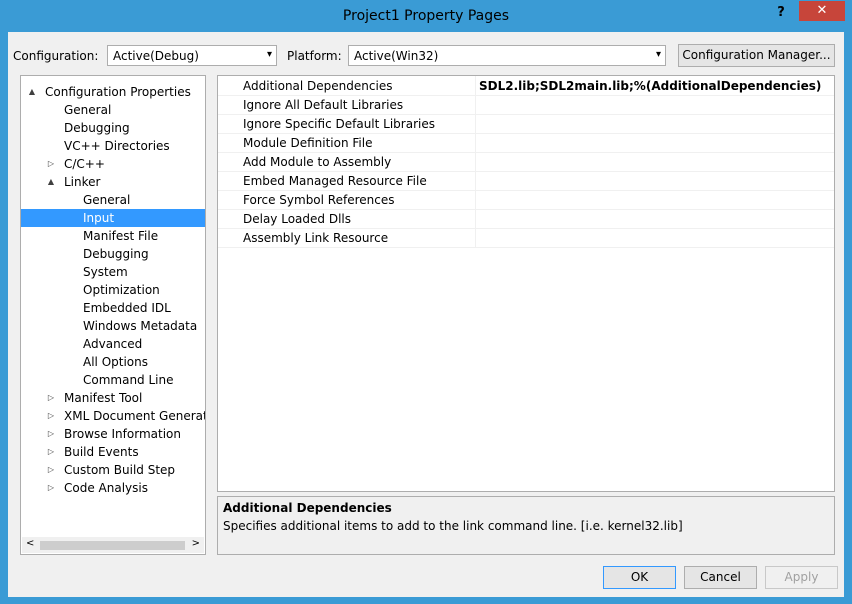 The image size is (852, 604). I want to click on tree-item-21: ▷ Custom Build Step, so click(113, 470).